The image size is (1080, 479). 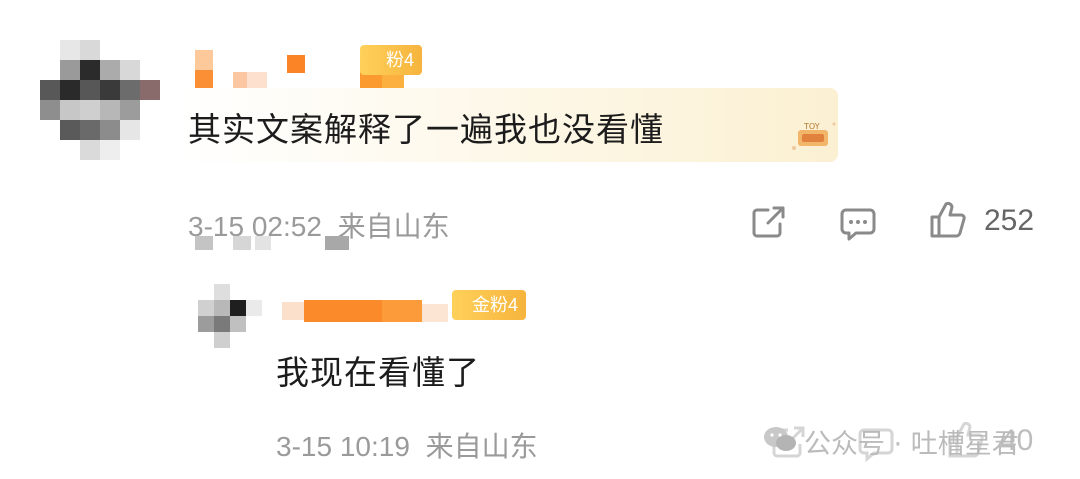 I want to click on wechat-official-account-icon, so click(x=780, y=439).